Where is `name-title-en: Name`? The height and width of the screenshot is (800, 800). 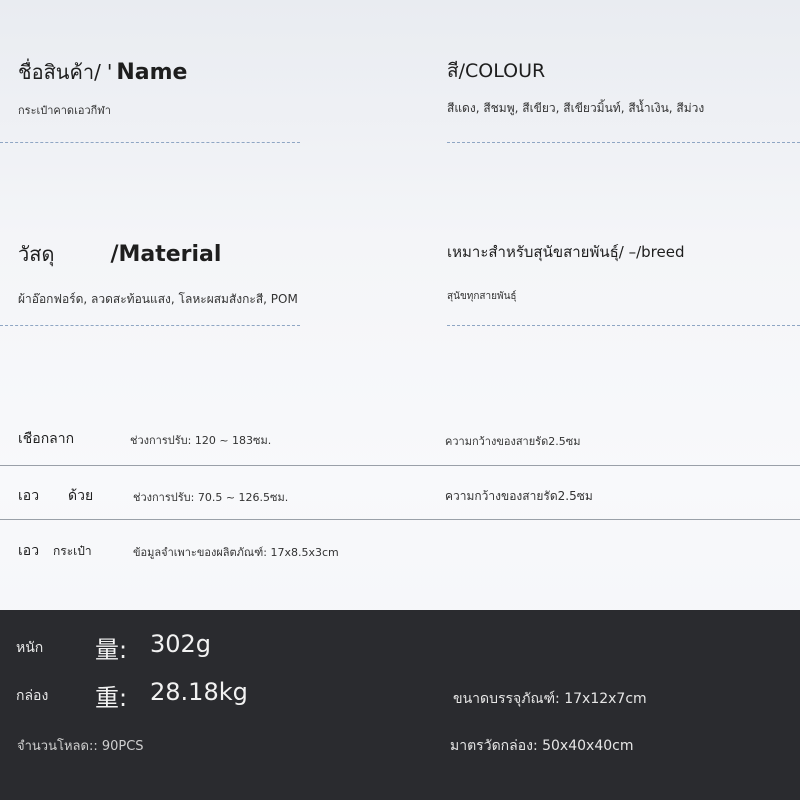
name-title-en: Name is located at coordinates (152, 72).